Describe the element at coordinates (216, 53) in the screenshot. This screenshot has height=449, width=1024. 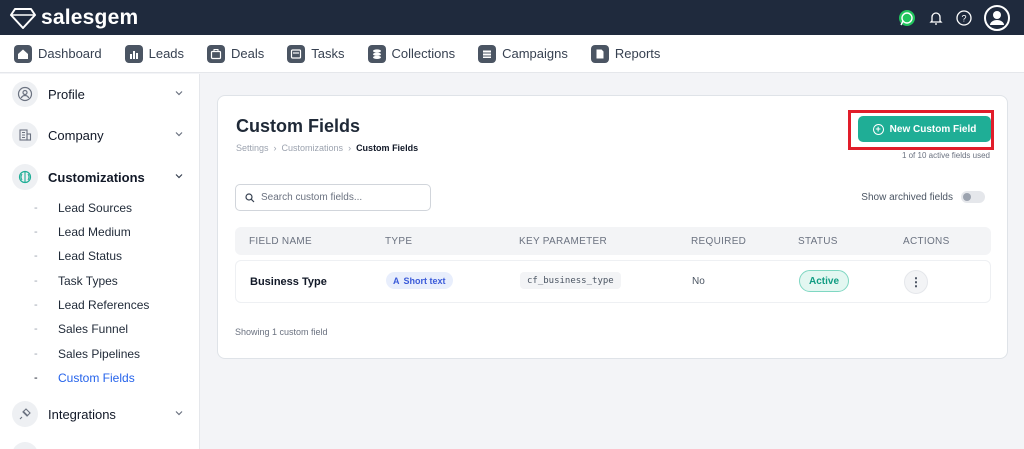
I see `briefcase-icon` at that location.